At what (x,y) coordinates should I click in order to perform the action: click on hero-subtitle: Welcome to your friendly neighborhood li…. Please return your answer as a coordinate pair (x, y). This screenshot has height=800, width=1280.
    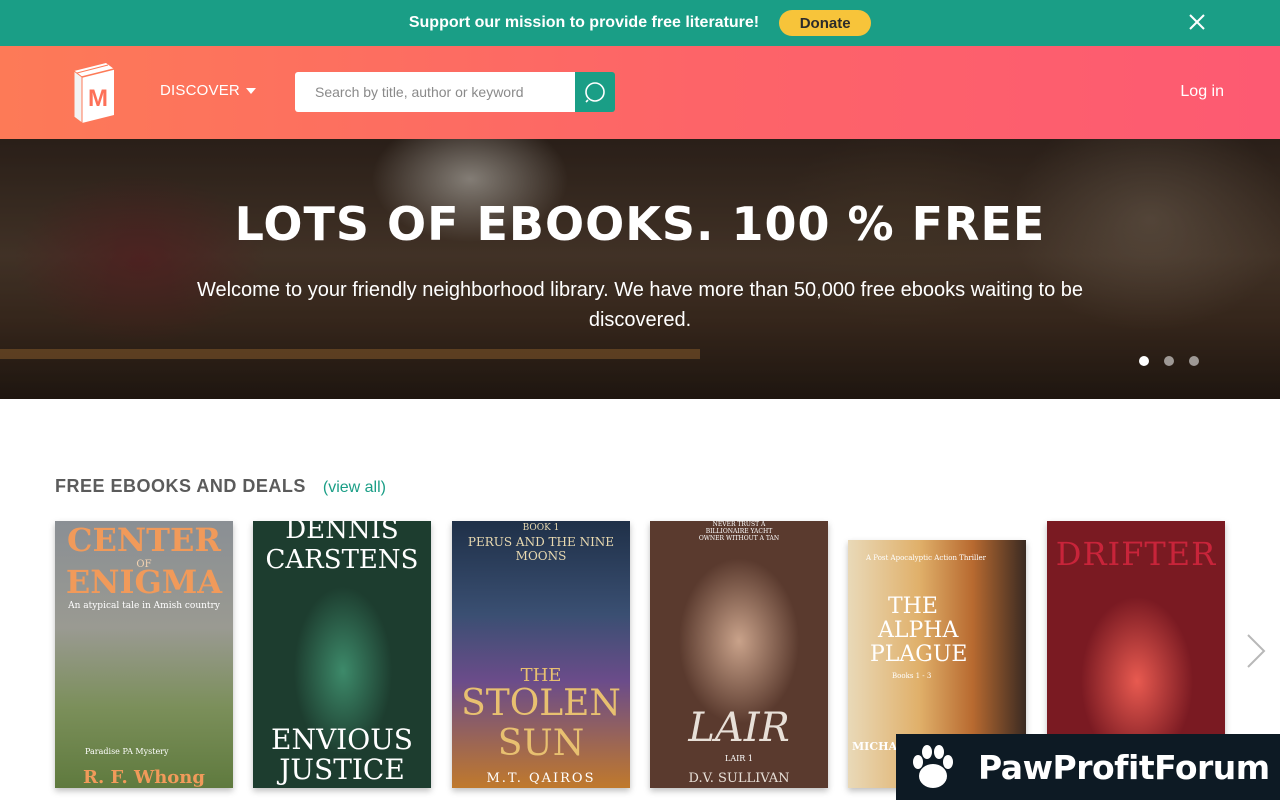
    Looking at the image, I should click on (640, 305).